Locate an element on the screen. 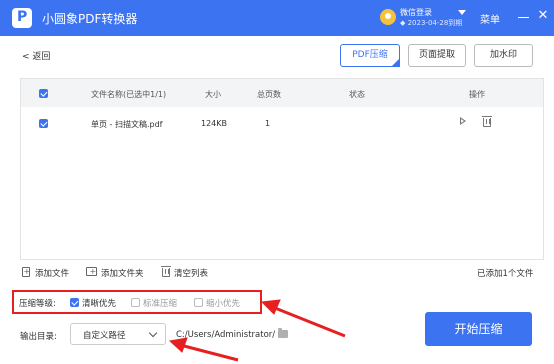  table-header: 文件名称(已选中1/1) 大小 总页数 状态 操作 is located at coordinates (282, 93).